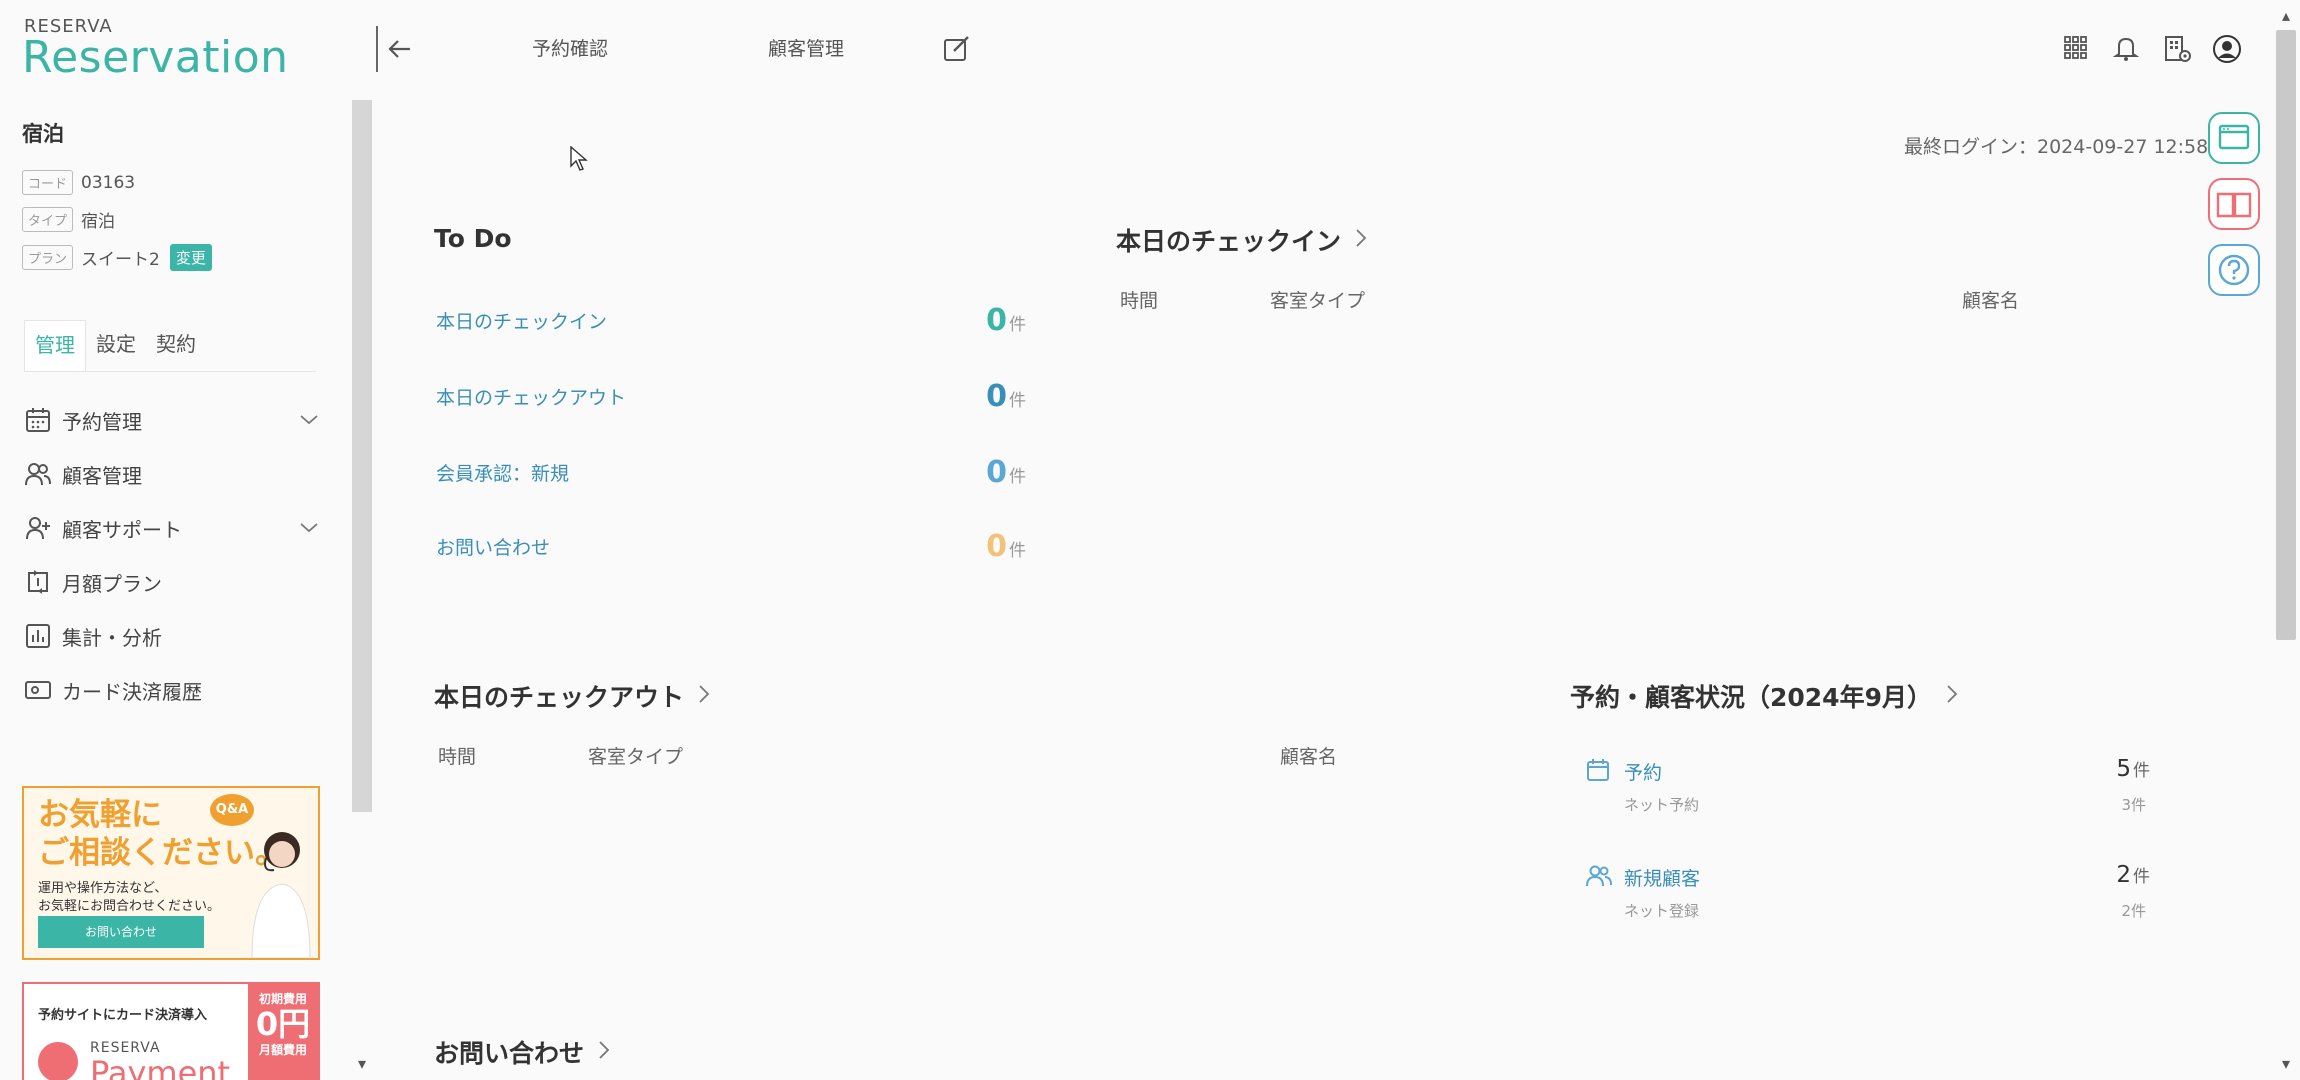 The image size is (2300, 1080). Describe the element at coordinates (521, 320) in the screenshot. I see `todo-label: 本日のチェックイン` at that location.